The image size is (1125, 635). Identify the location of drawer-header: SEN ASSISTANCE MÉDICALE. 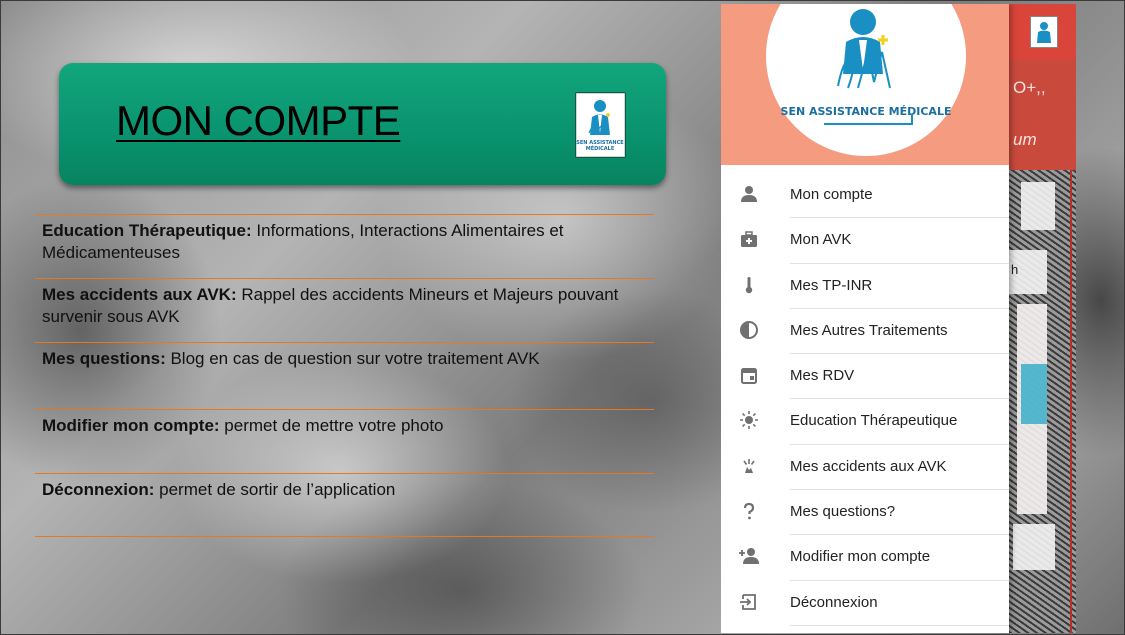
(865, 84).